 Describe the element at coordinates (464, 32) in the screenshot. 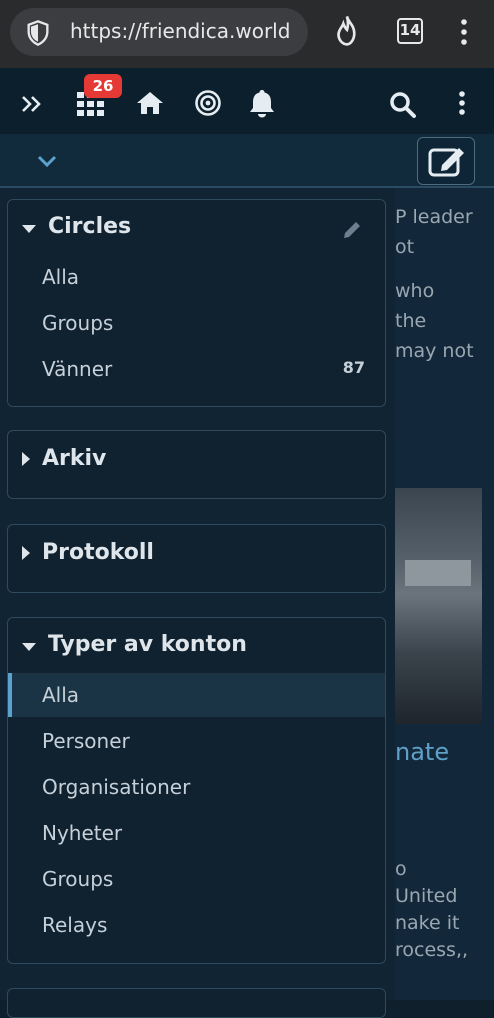

I see `browser-menu-icon` at that location.